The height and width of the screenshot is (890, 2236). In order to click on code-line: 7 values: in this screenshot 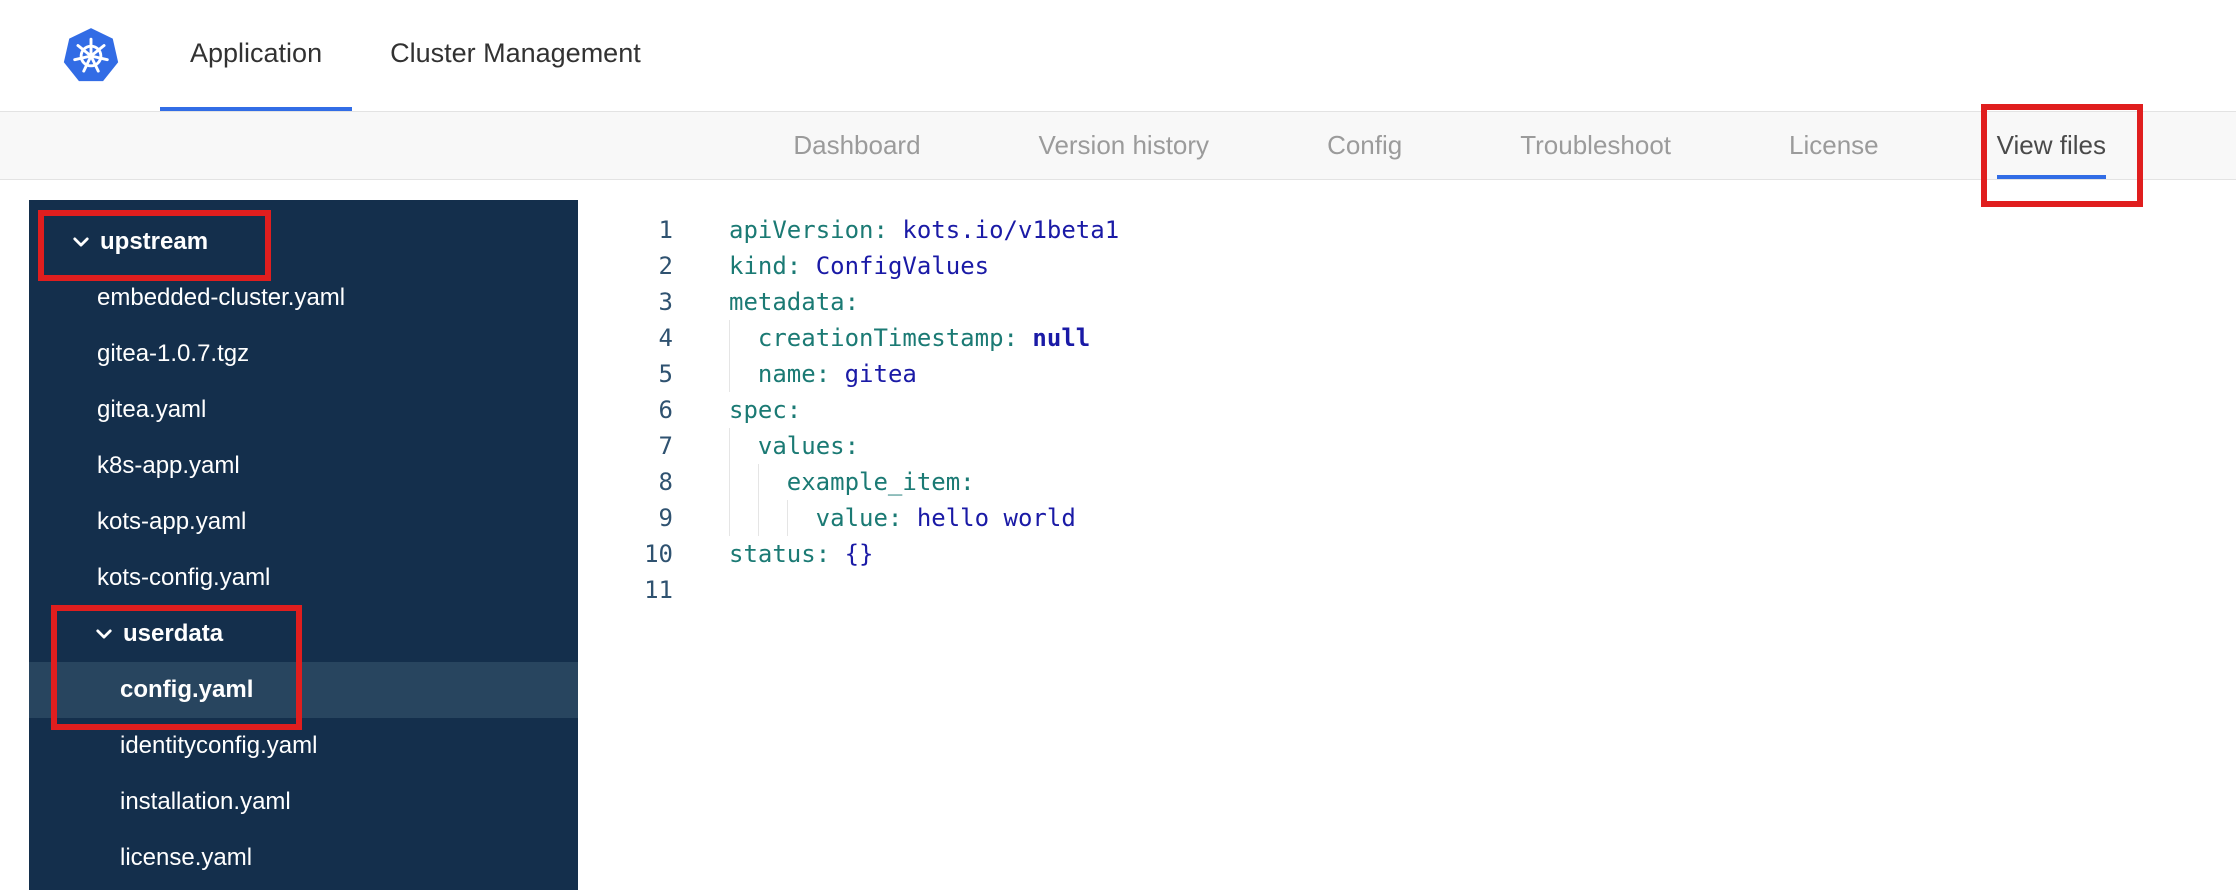, I will do `click(1424, 446)`.